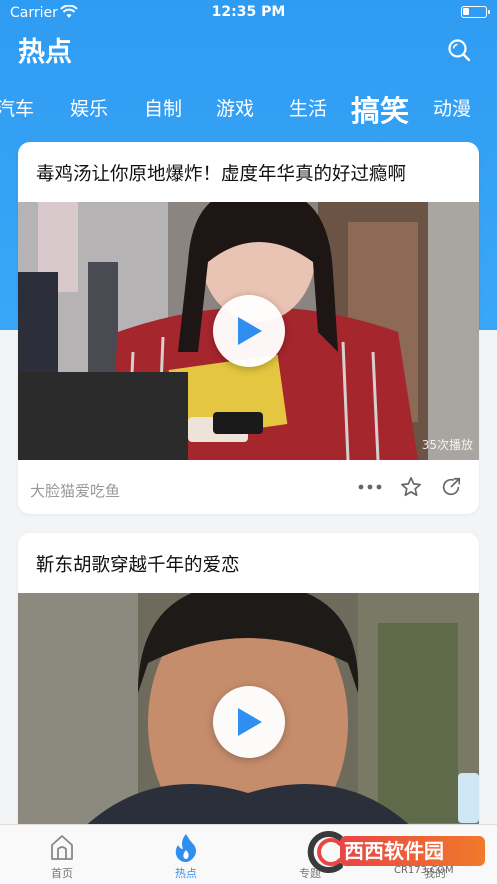  What do you see at coordinates (308, 107) in the screenshot?
I see `tab-life: 生活` at bounding box center [308, 107].